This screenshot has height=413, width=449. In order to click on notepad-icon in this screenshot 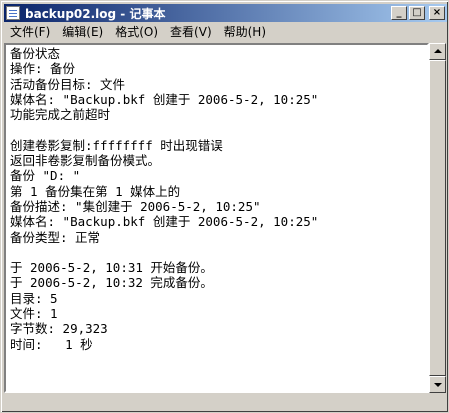, I will do `click(13, 13)`.